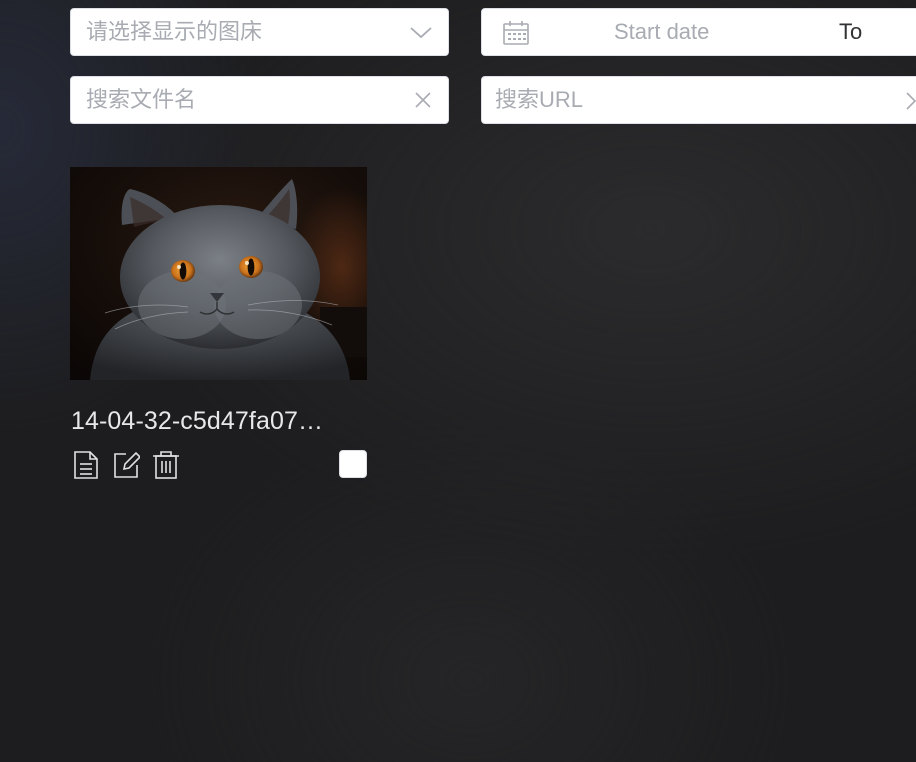 Image resolution: width=916 pixels, height=762 pixels. What do you see at coordinates (851, 31) in the screenshot?
I see `date-range-separator: To` at bounding box center [851, 31].